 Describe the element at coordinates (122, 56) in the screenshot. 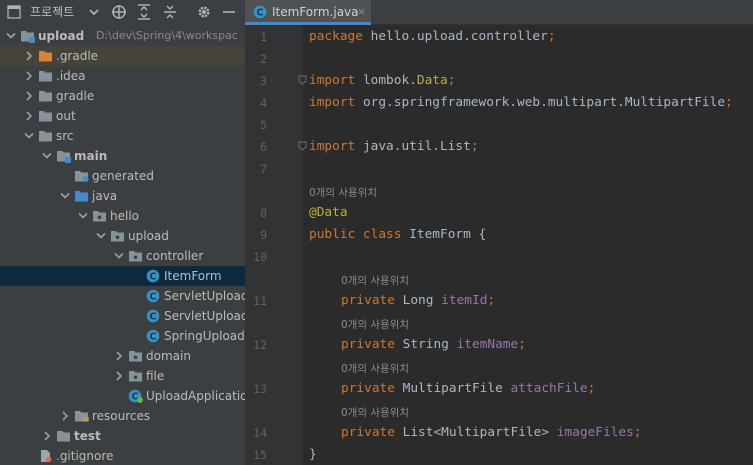

I see `tree-item-gradle: .gradle` at that location.